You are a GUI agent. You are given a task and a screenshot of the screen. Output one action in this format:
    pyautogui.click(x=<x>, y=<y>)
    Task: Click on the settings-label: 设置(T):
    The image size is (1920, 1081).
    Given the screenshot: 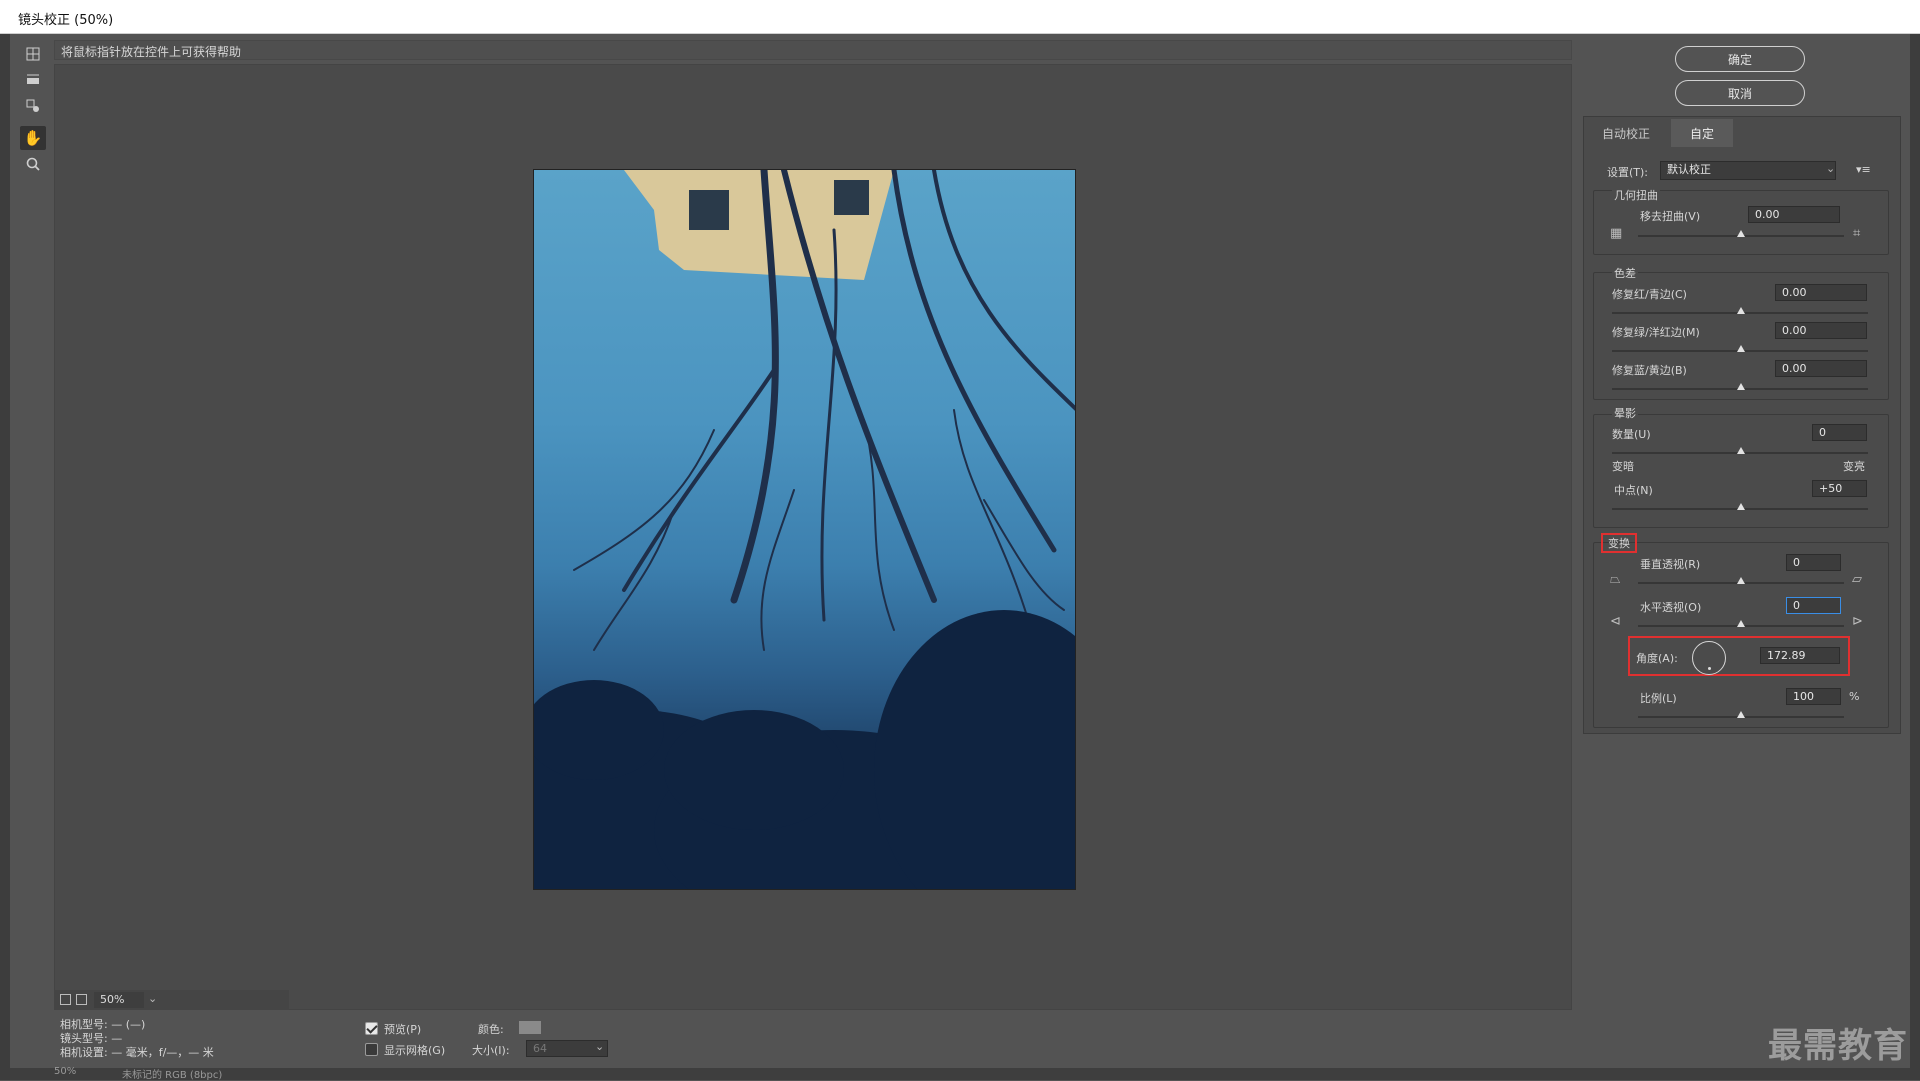 What is the action you would take?
    pyautogui.click(x=1628, y=172)
    